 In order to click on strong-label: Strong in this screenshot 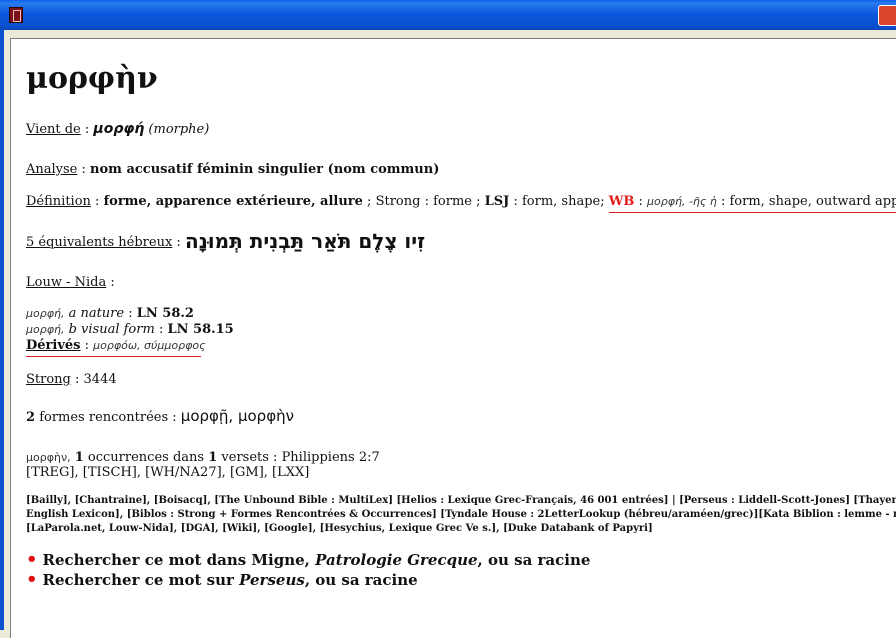, I will do `click(48, 379)`.